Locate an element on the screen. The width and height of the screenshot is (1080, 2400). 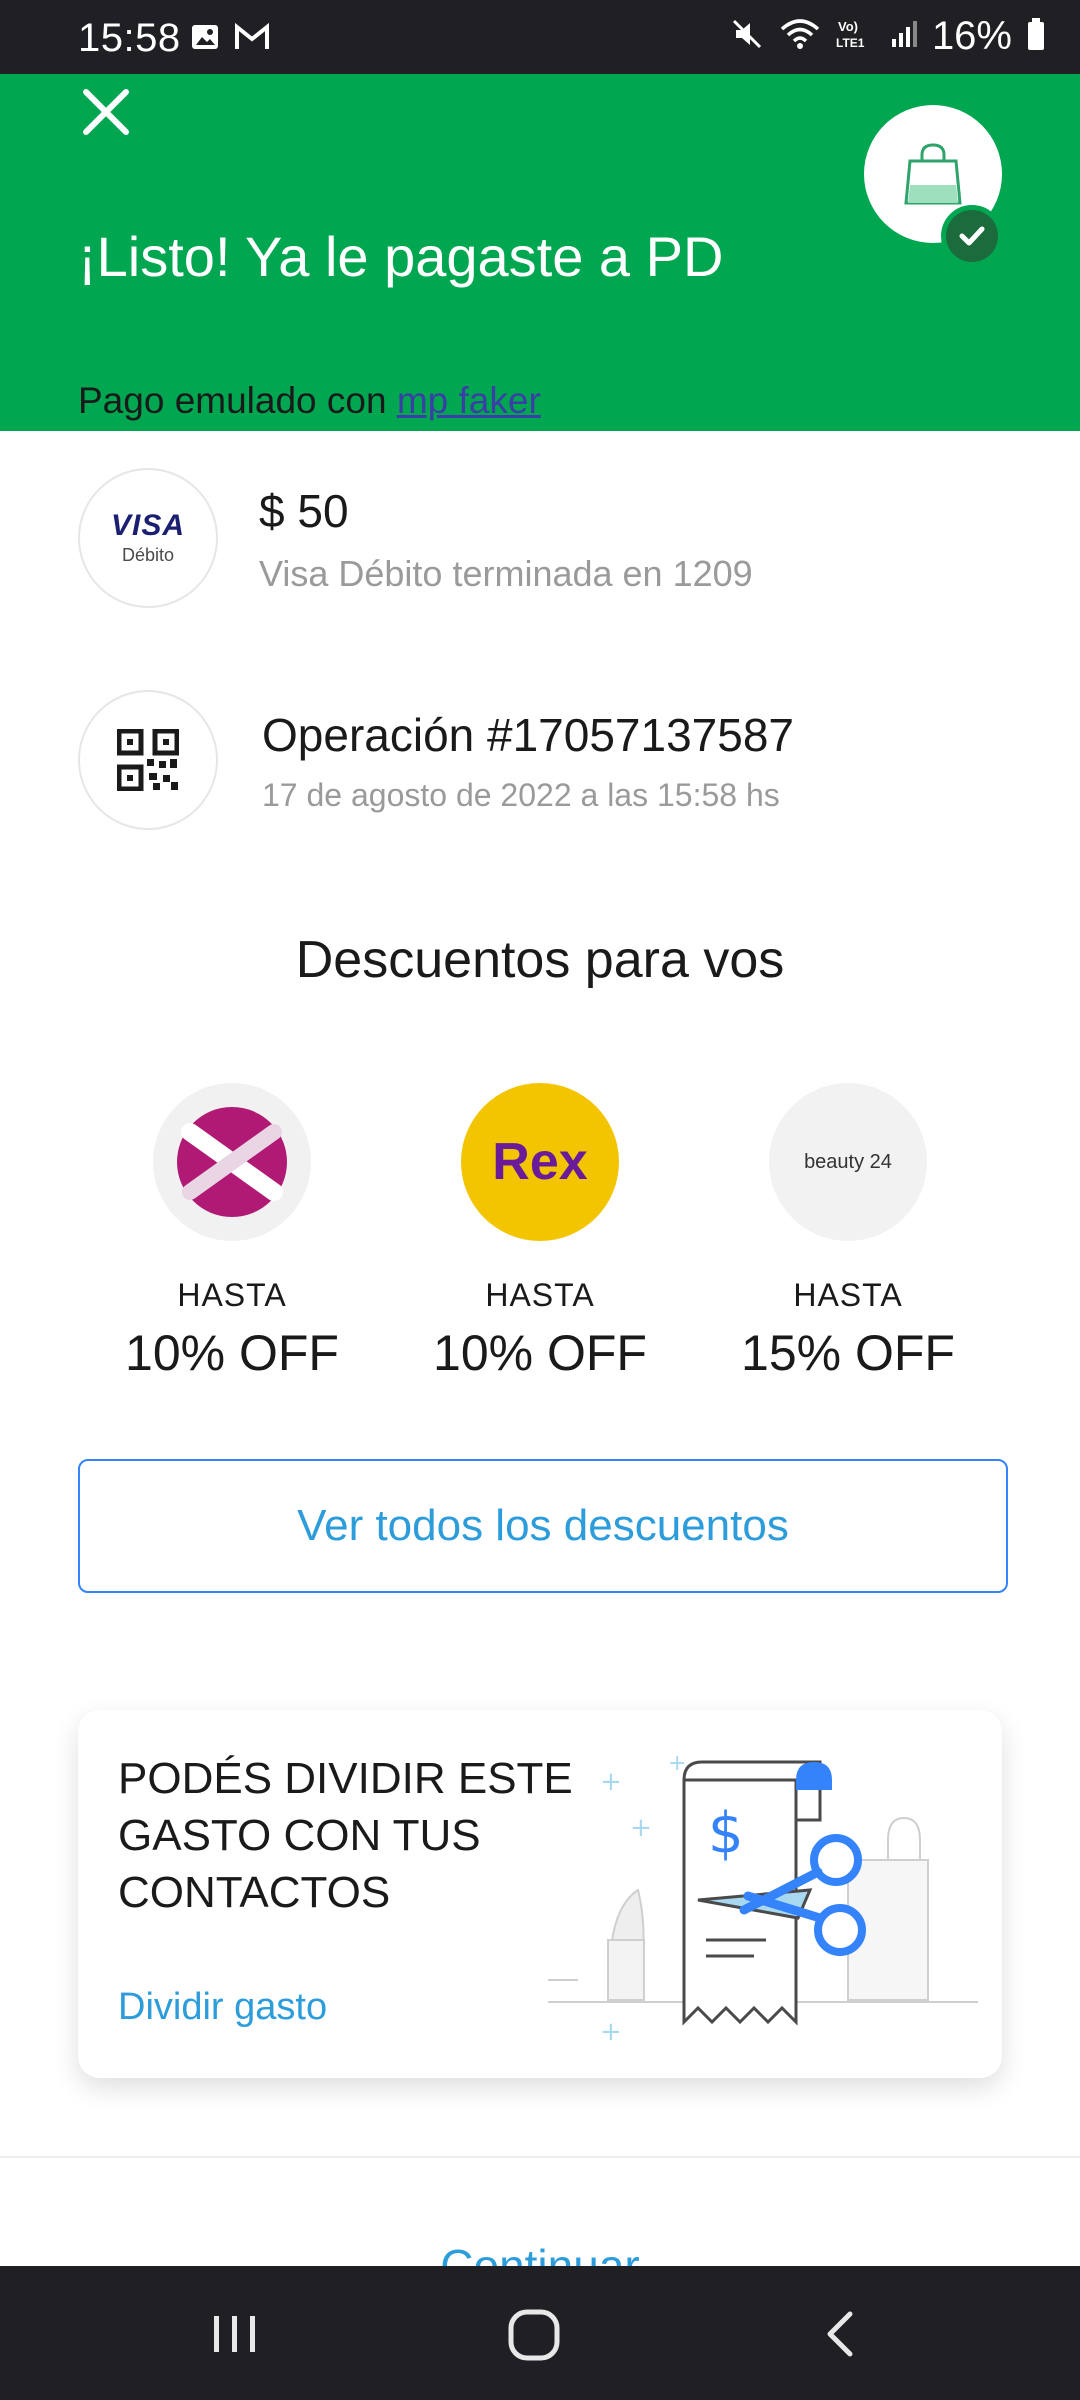
close-button is located at coordinates (106, 112).